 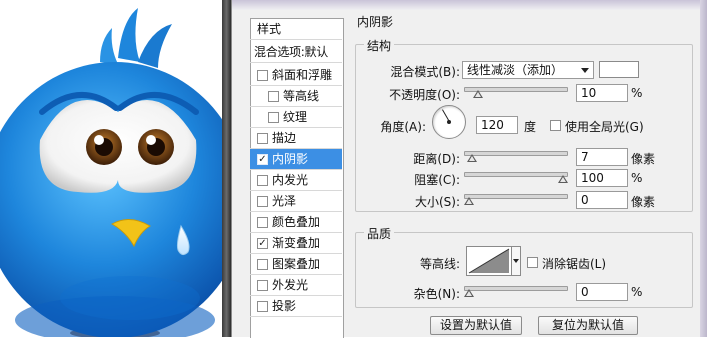 I want to click on noise-label: 杂色(N):, so click(x=436, y=294).